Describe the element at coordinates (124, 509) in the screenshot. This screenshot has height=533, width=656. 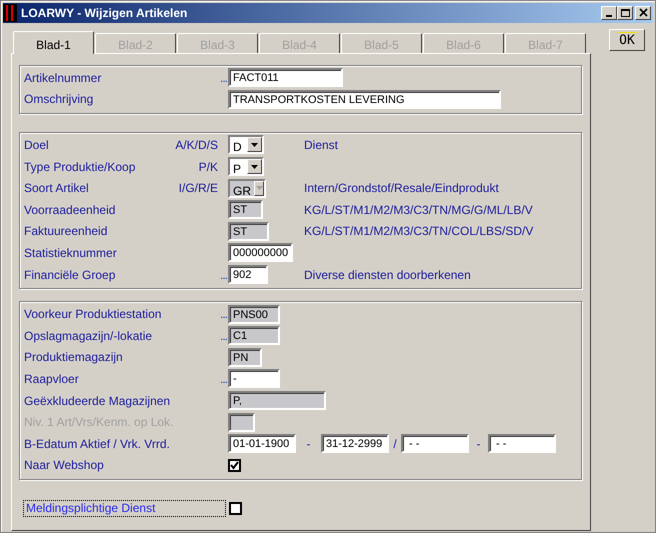
I see `field-label: Meldingsplichtige Dienst` at that location.